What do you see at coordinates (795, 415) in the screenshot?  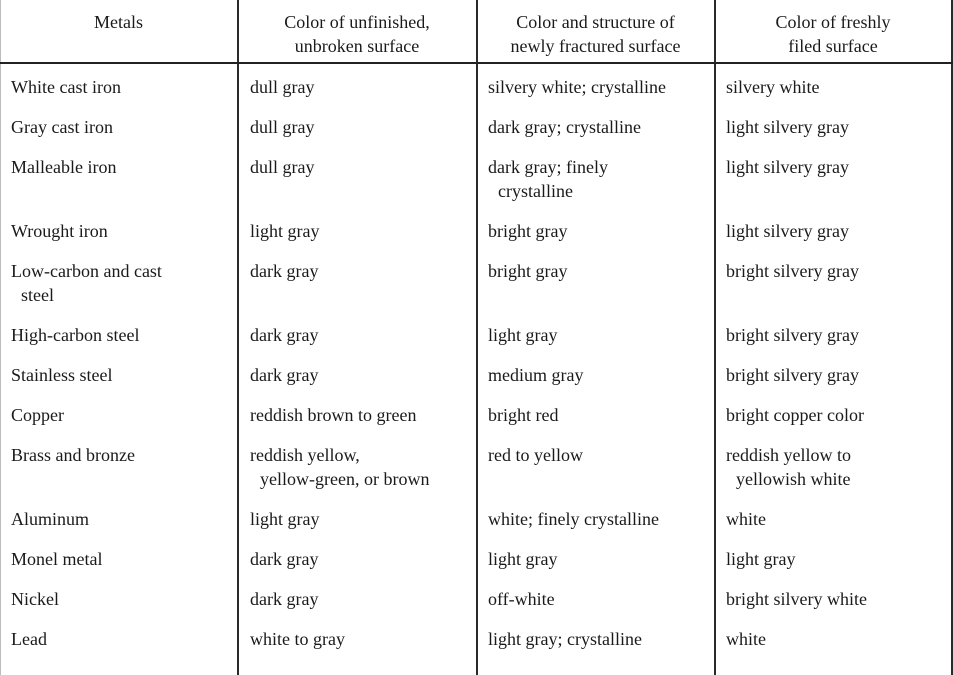 I see `cell-filed-color: bright copper color` at bounding box center [795, 415].